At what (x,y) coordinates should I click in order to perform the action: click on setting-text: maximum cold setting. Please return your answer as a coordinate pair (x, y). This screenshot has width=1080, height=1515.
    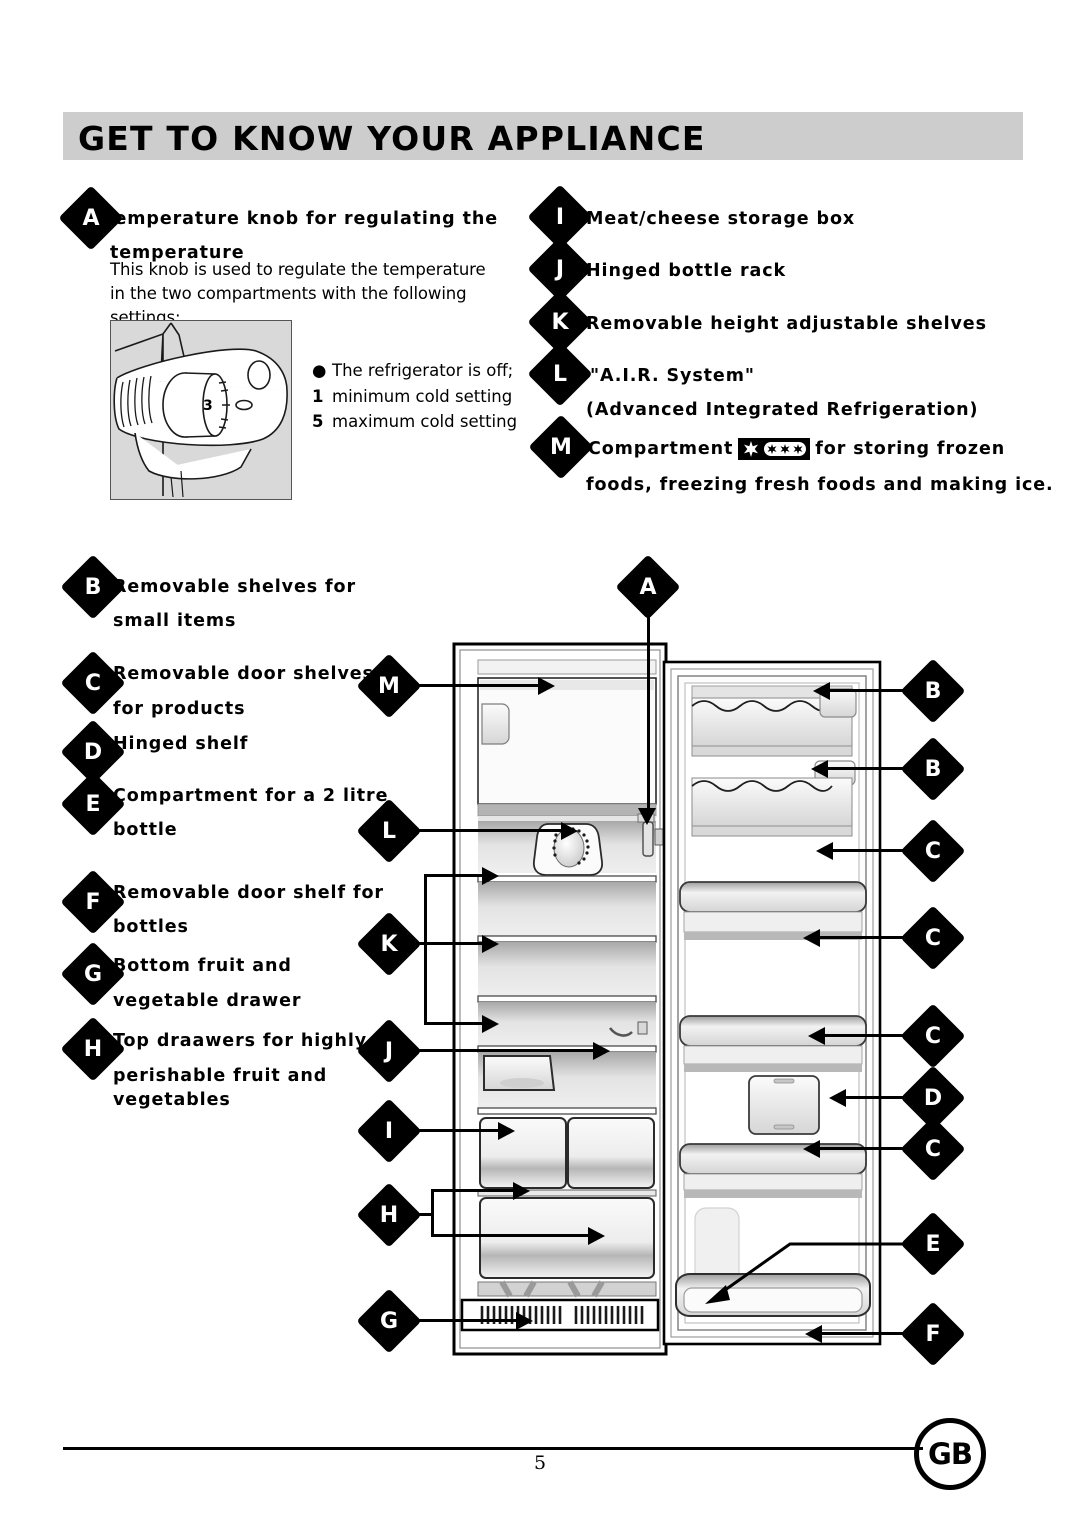
    Looking at the image, I should click on (425, 421).